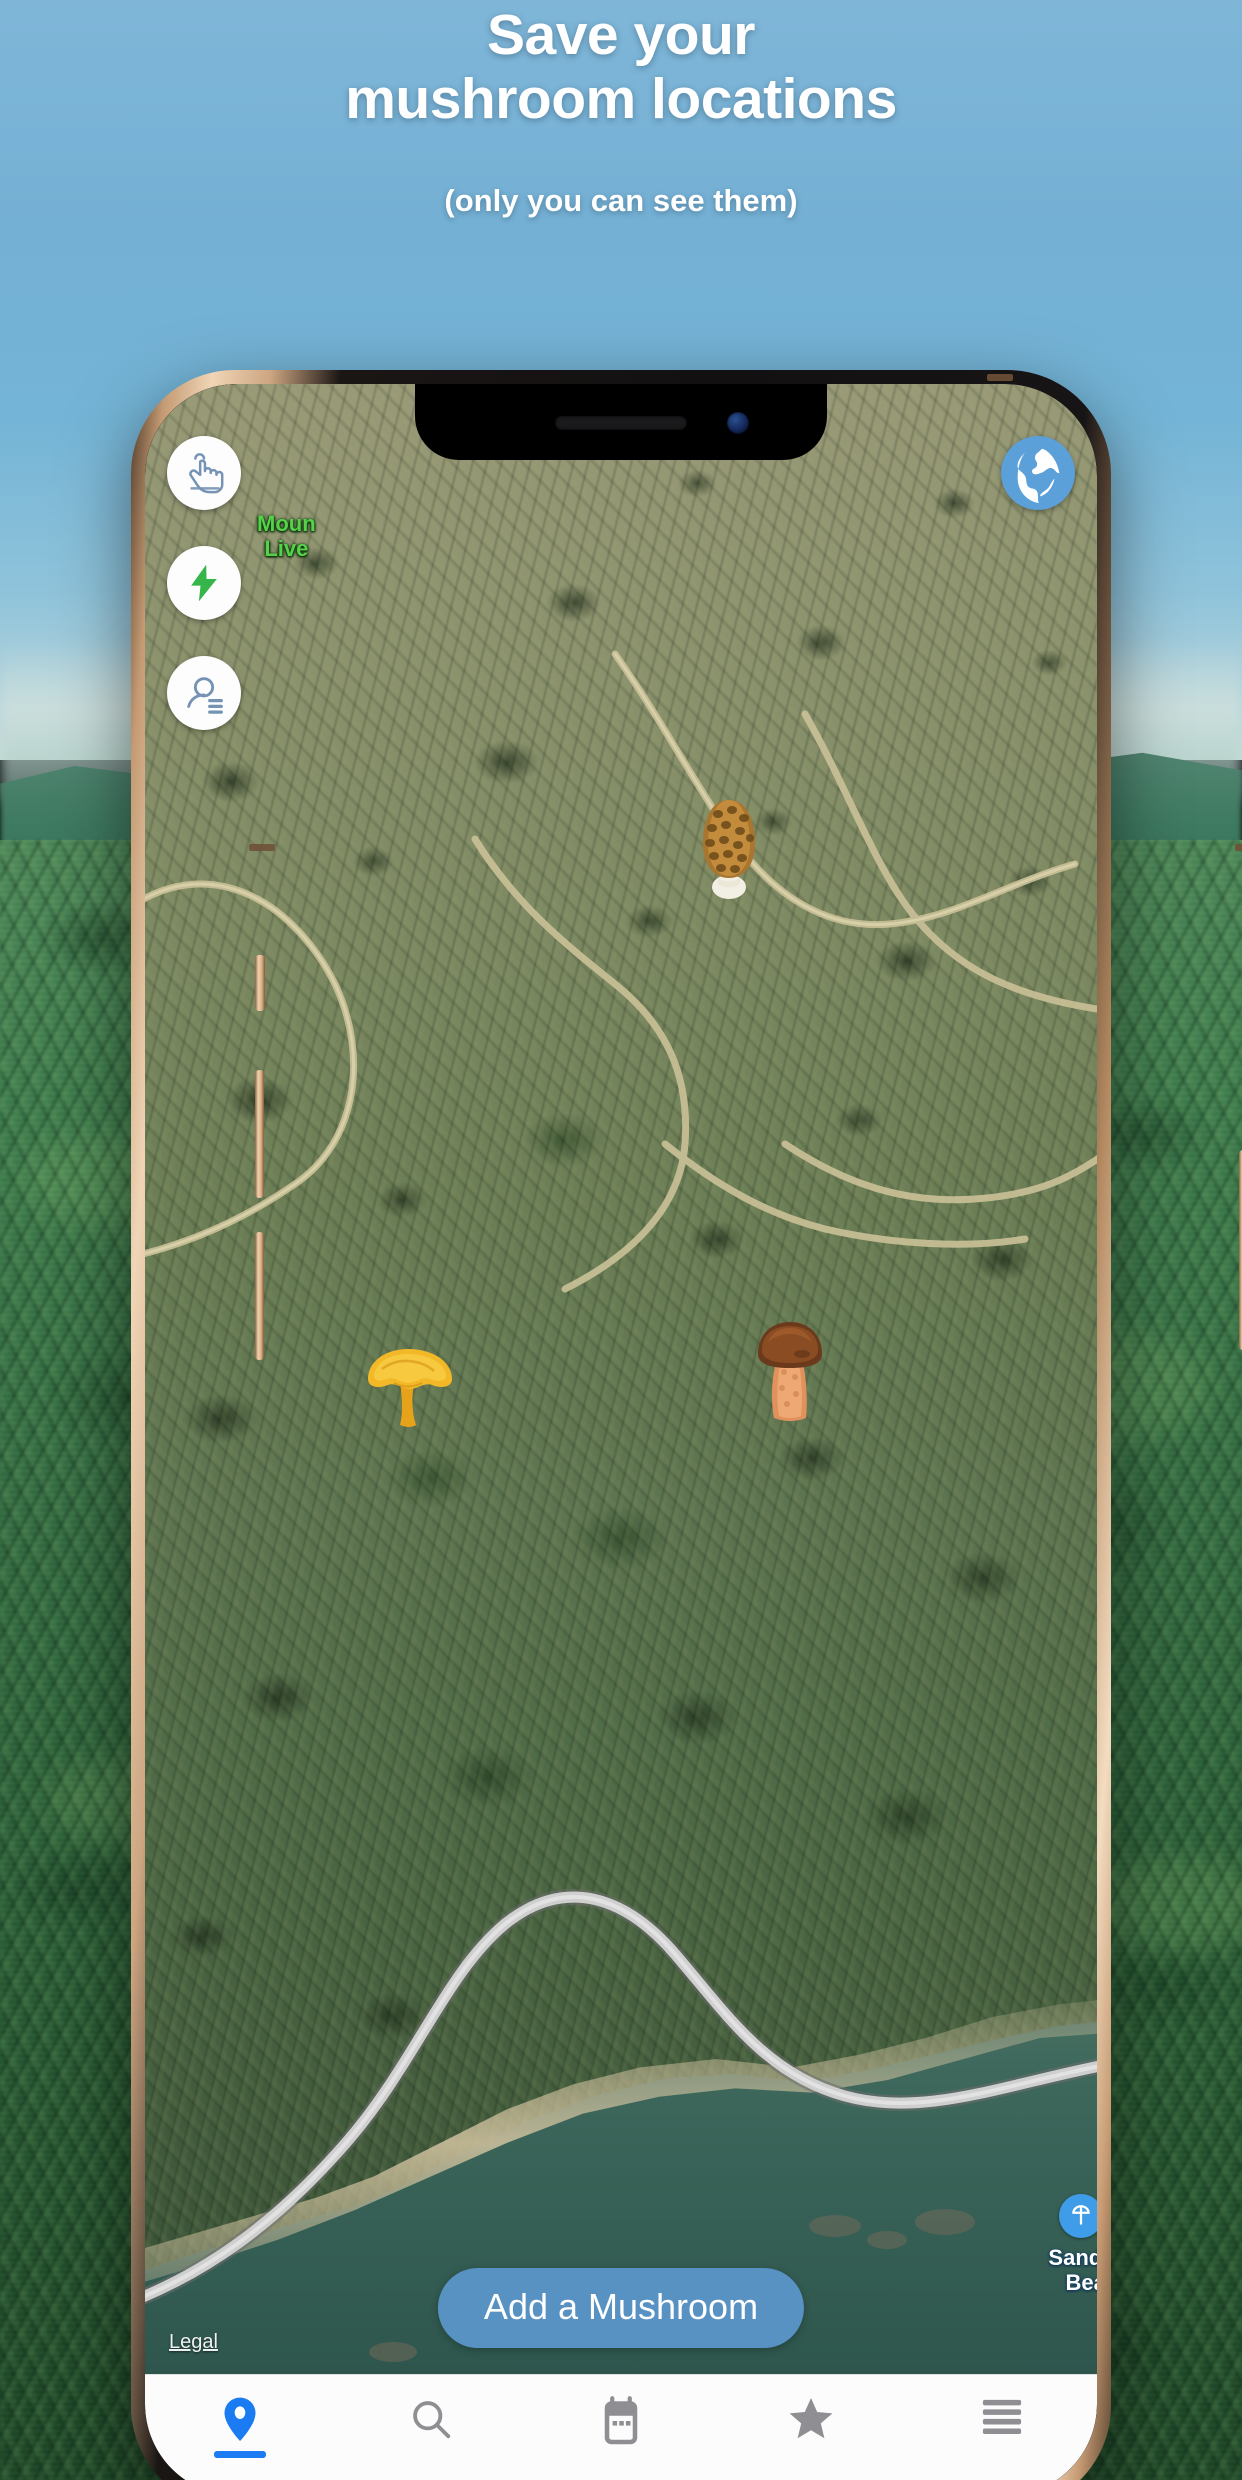 This screenshot has height=2480, width=1242. I want to click on mute-switch, so click(260, 983).